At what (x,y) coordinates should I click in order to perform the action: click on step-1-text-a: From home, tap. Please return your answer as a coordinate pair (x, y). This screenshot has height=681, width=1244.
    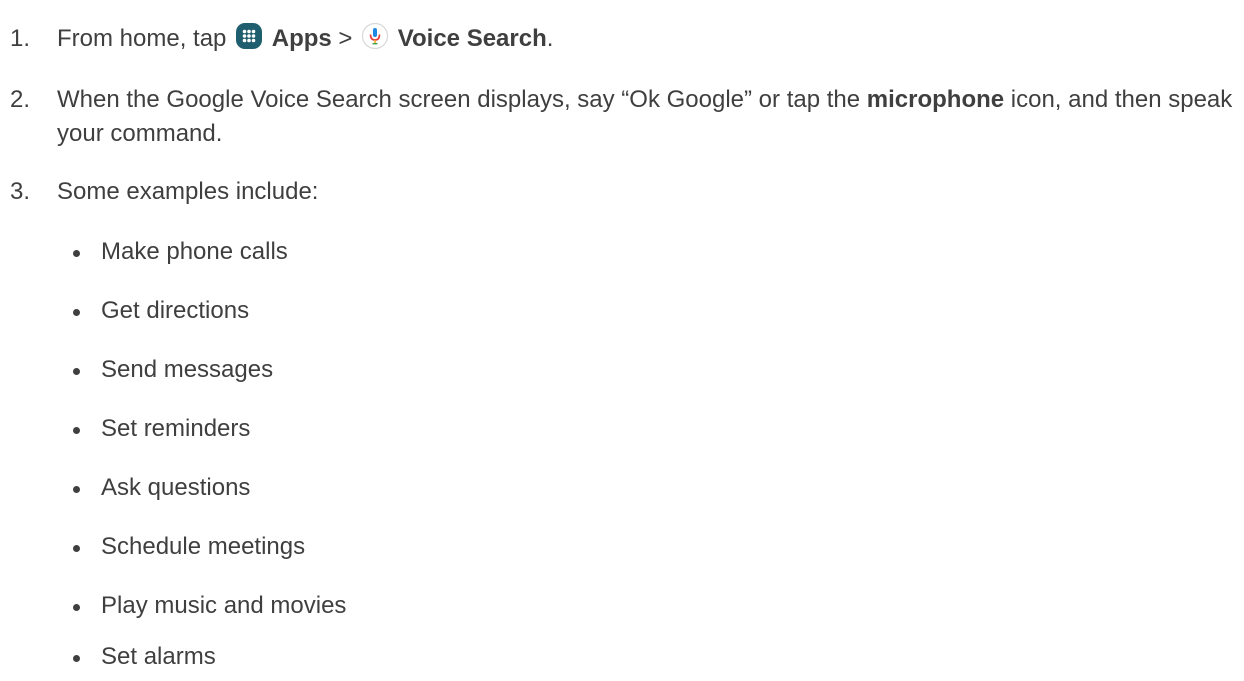
    Looking at the image, I should click on (142, 38).